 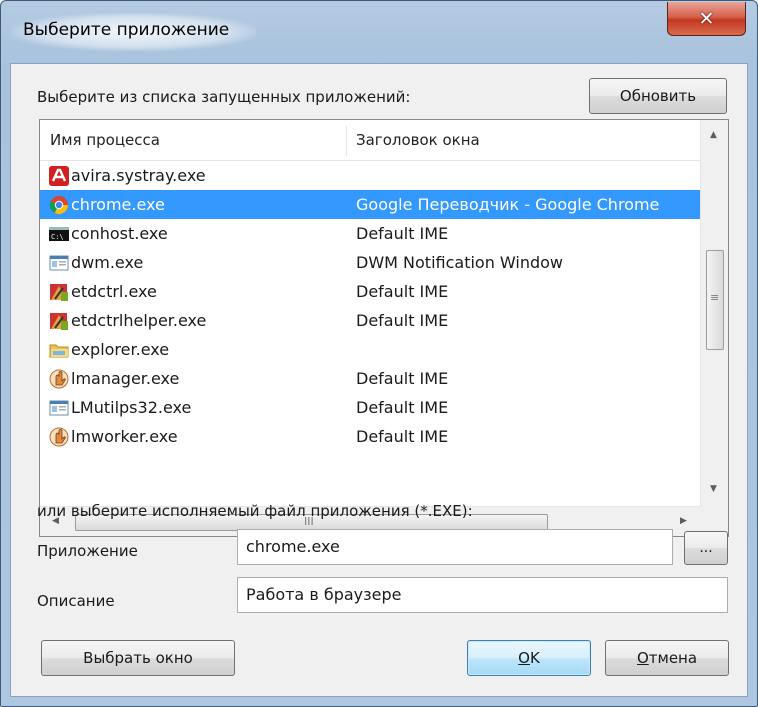 I want to click on list-header: Имя процесса Заголовок окна, so click(x=370, y=140).